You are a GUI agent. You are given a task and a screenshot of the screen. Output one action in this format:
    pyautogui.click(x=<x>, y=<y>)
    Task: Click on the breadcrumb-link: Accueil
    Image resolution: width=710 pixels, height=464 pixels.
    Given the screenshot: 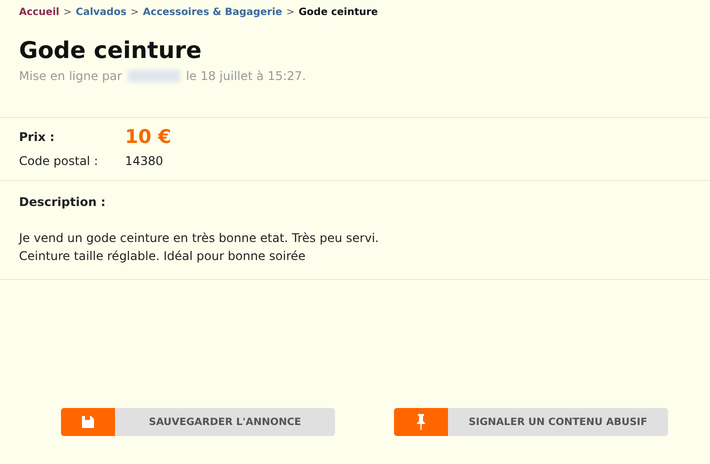 What is the action you would take?
    pyautogui.click(x=39, y=12)
    